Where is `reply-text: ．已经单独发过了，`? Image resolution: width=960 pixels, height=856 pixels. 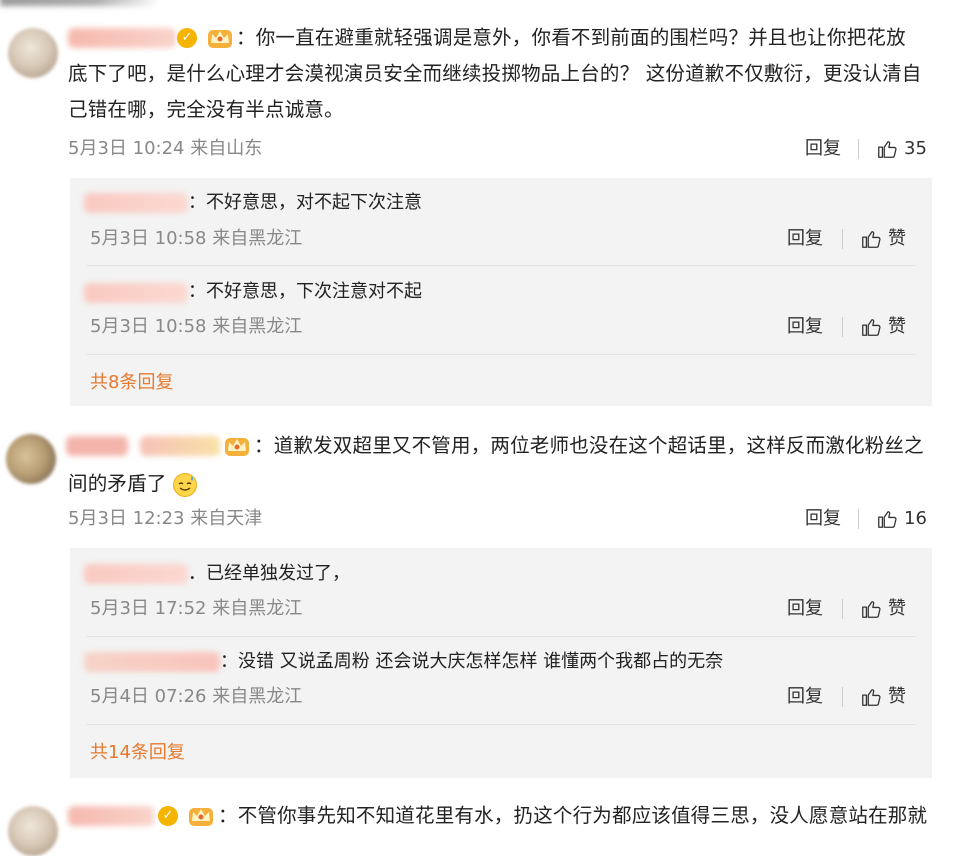
reply-text: ．已经单独发过了， is located at coordinates (269, 573).